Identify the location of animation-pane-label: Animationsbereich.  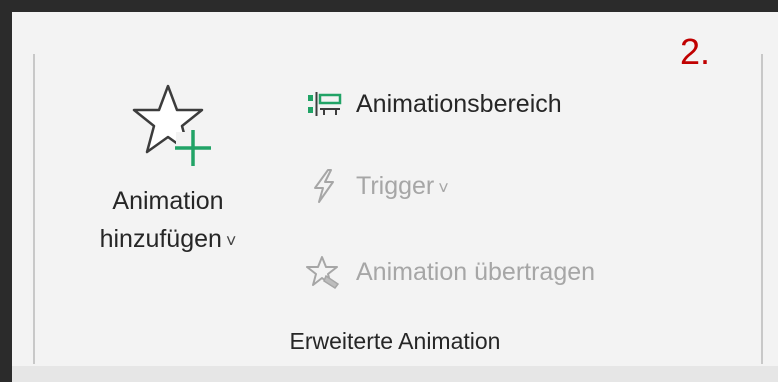
(459, 103).